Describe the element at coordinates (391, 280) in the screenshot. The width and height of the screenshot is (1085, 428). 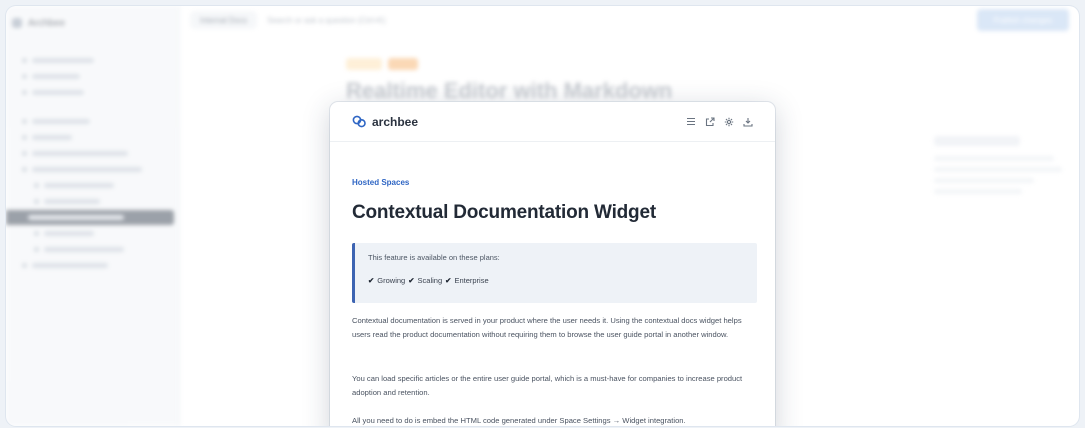
I see `plan-label: Growing` at that location.